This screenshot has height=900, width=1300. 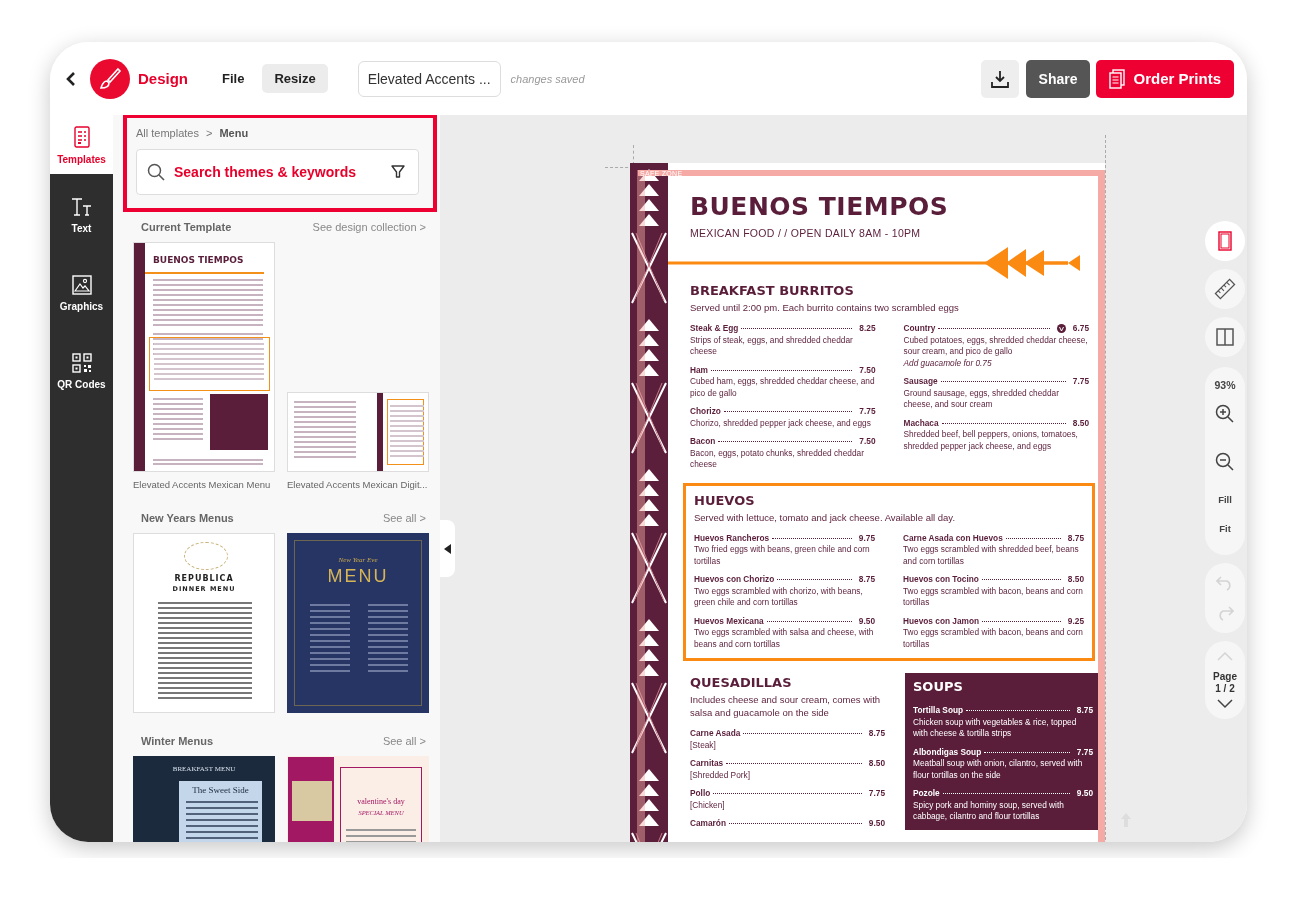 I want to click on zoom-fill-button: Fill, so click(x=1225, y=499).